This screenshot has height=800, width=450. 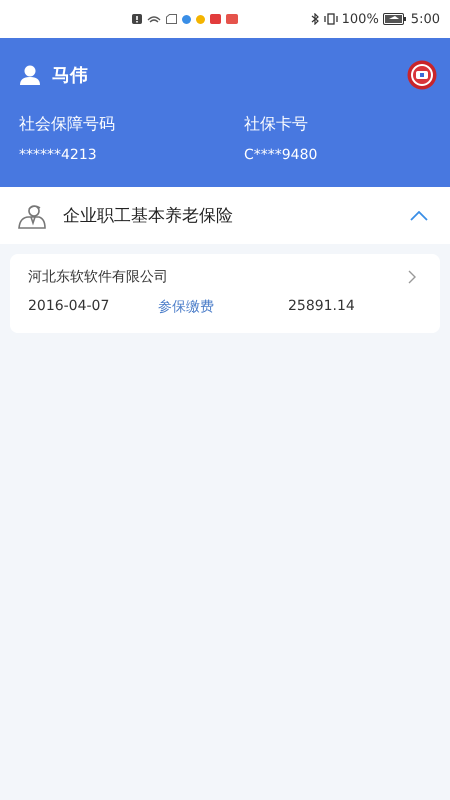 I want to click on insurance-title: 企业职工基本养老保险, so click(x=148, y=216).